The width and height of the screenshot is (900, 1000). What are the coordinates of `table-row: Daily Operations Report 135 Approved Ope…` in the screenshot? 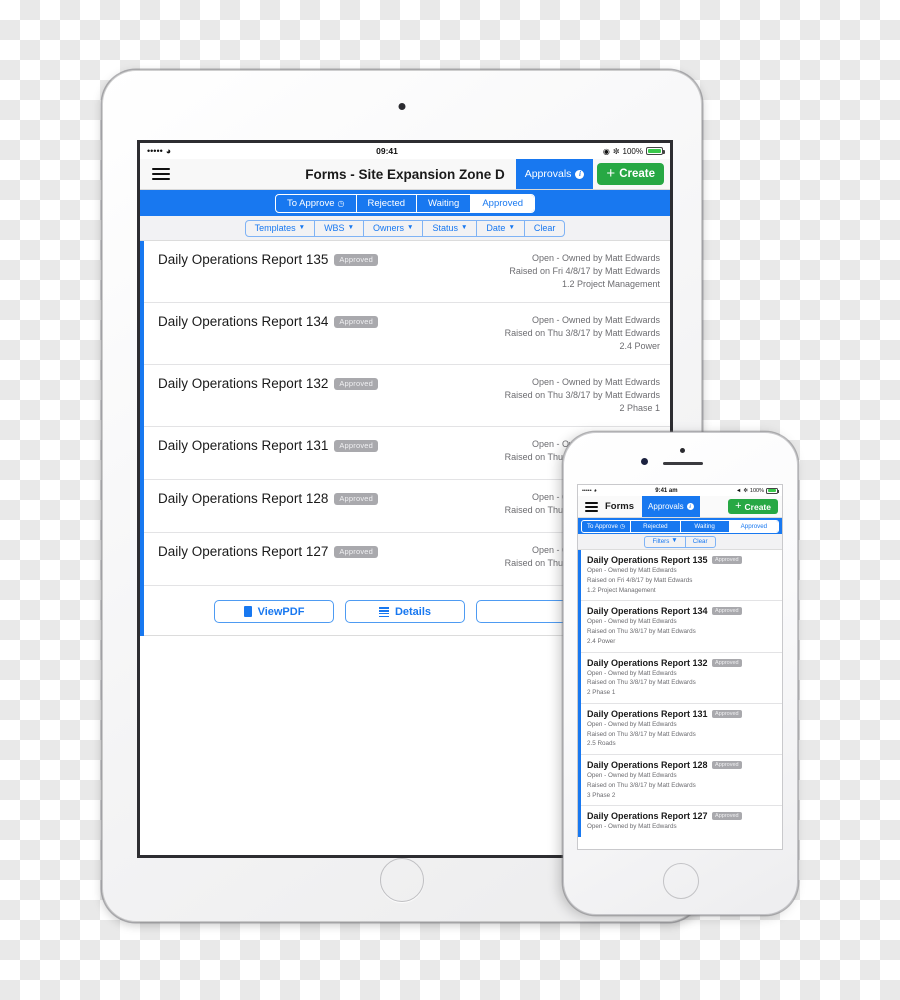 It's located at (405, 272).